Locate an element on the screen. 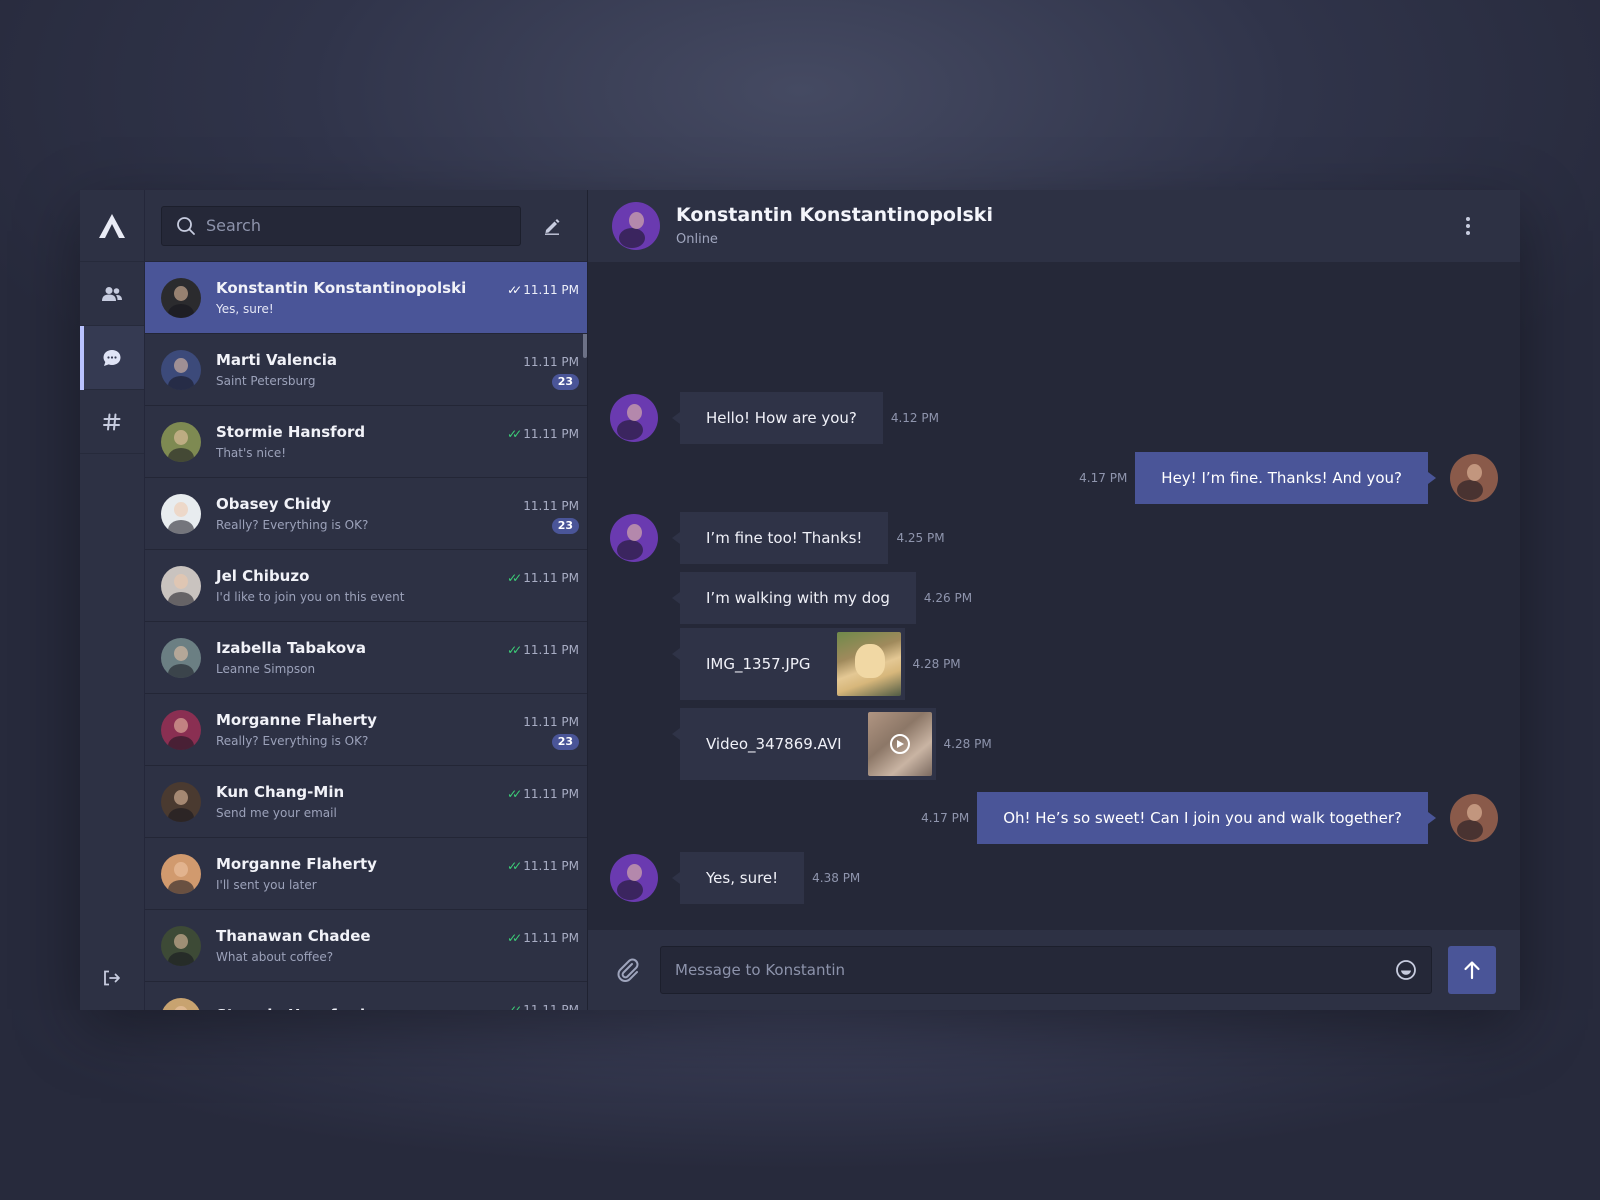 Image resolution: width=1600 pixels, height=1200 pixels. message-time: 4.12 PM is located at coordinates (914, 418).